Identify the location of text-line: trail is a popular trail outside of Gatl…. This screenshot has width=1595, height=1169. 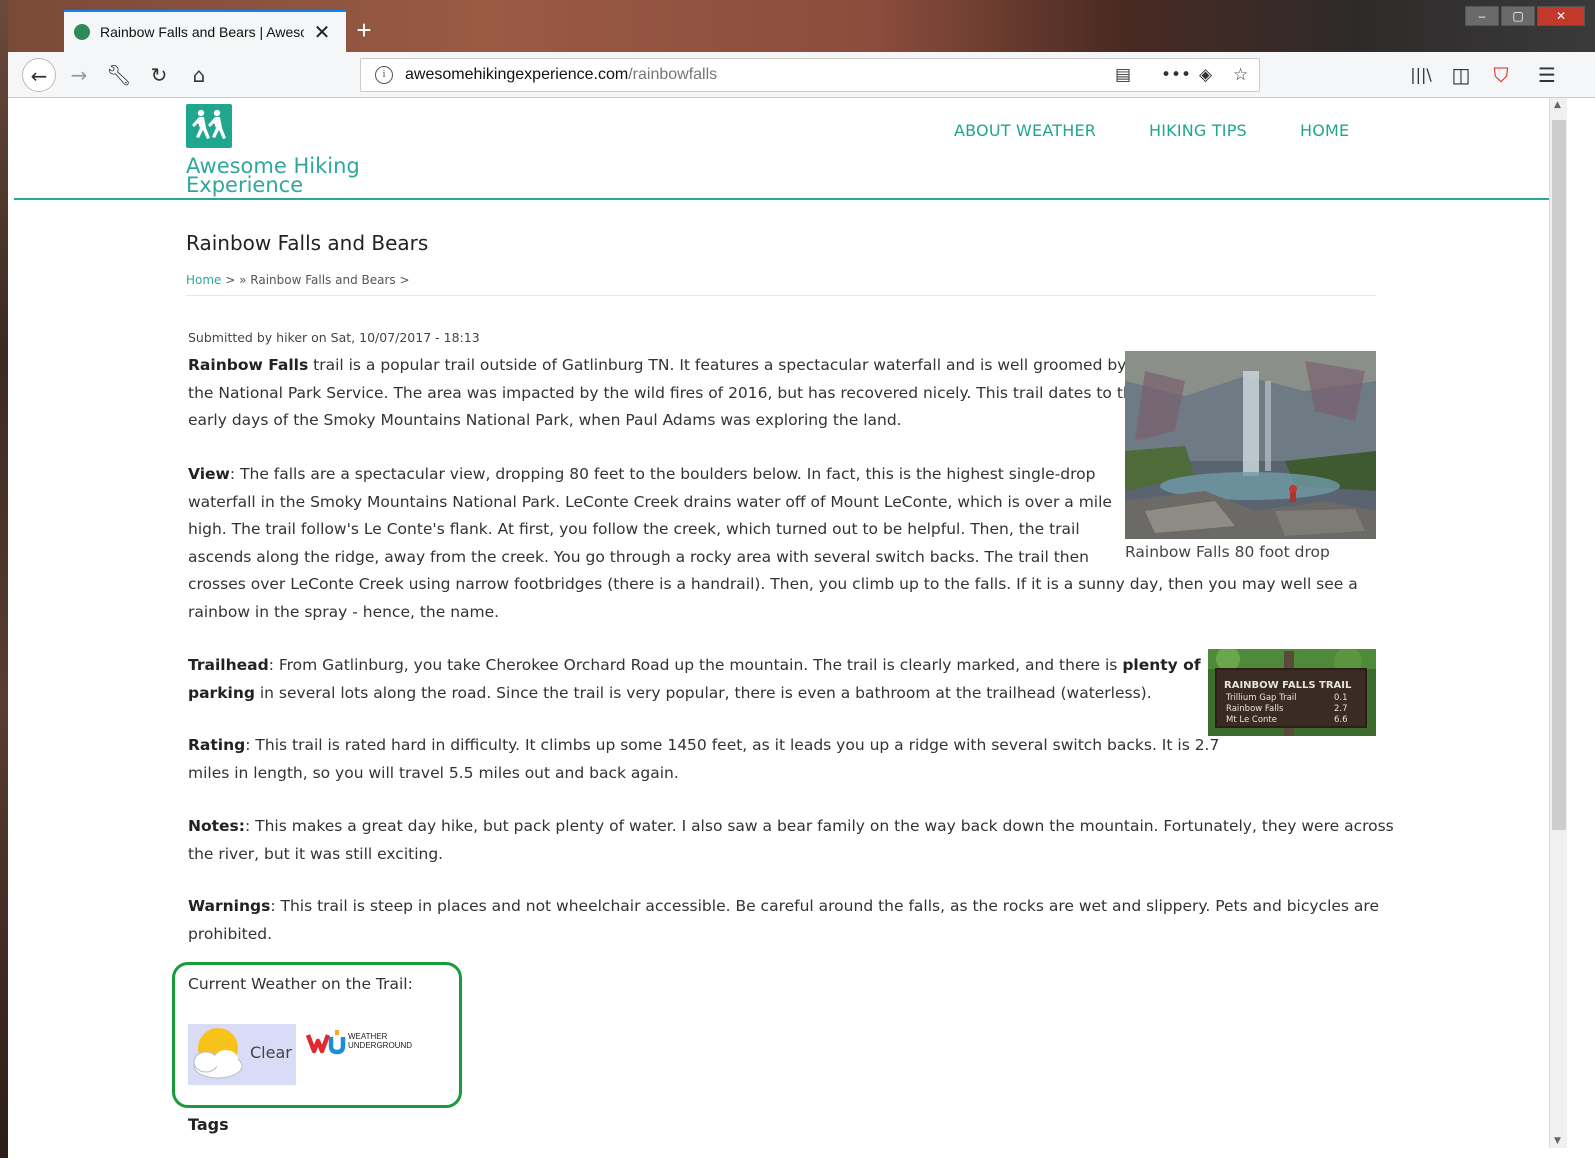
(717, 365).